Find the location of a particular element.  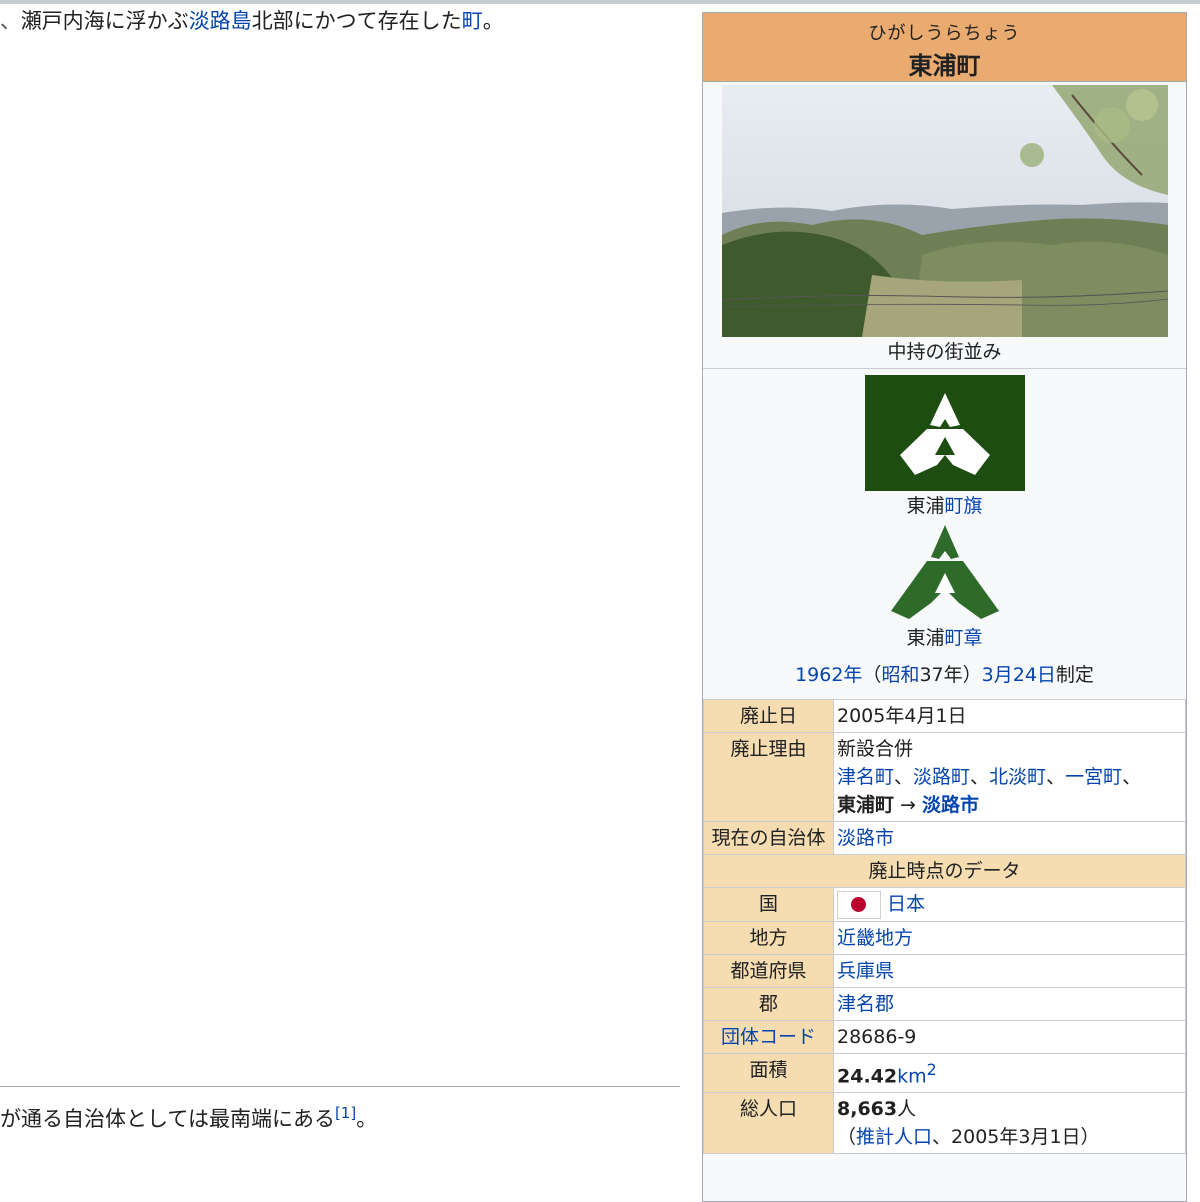

second-paragraph: が通る自治体としては最南端にある[1]。 is located at coordinates (188, 1116).